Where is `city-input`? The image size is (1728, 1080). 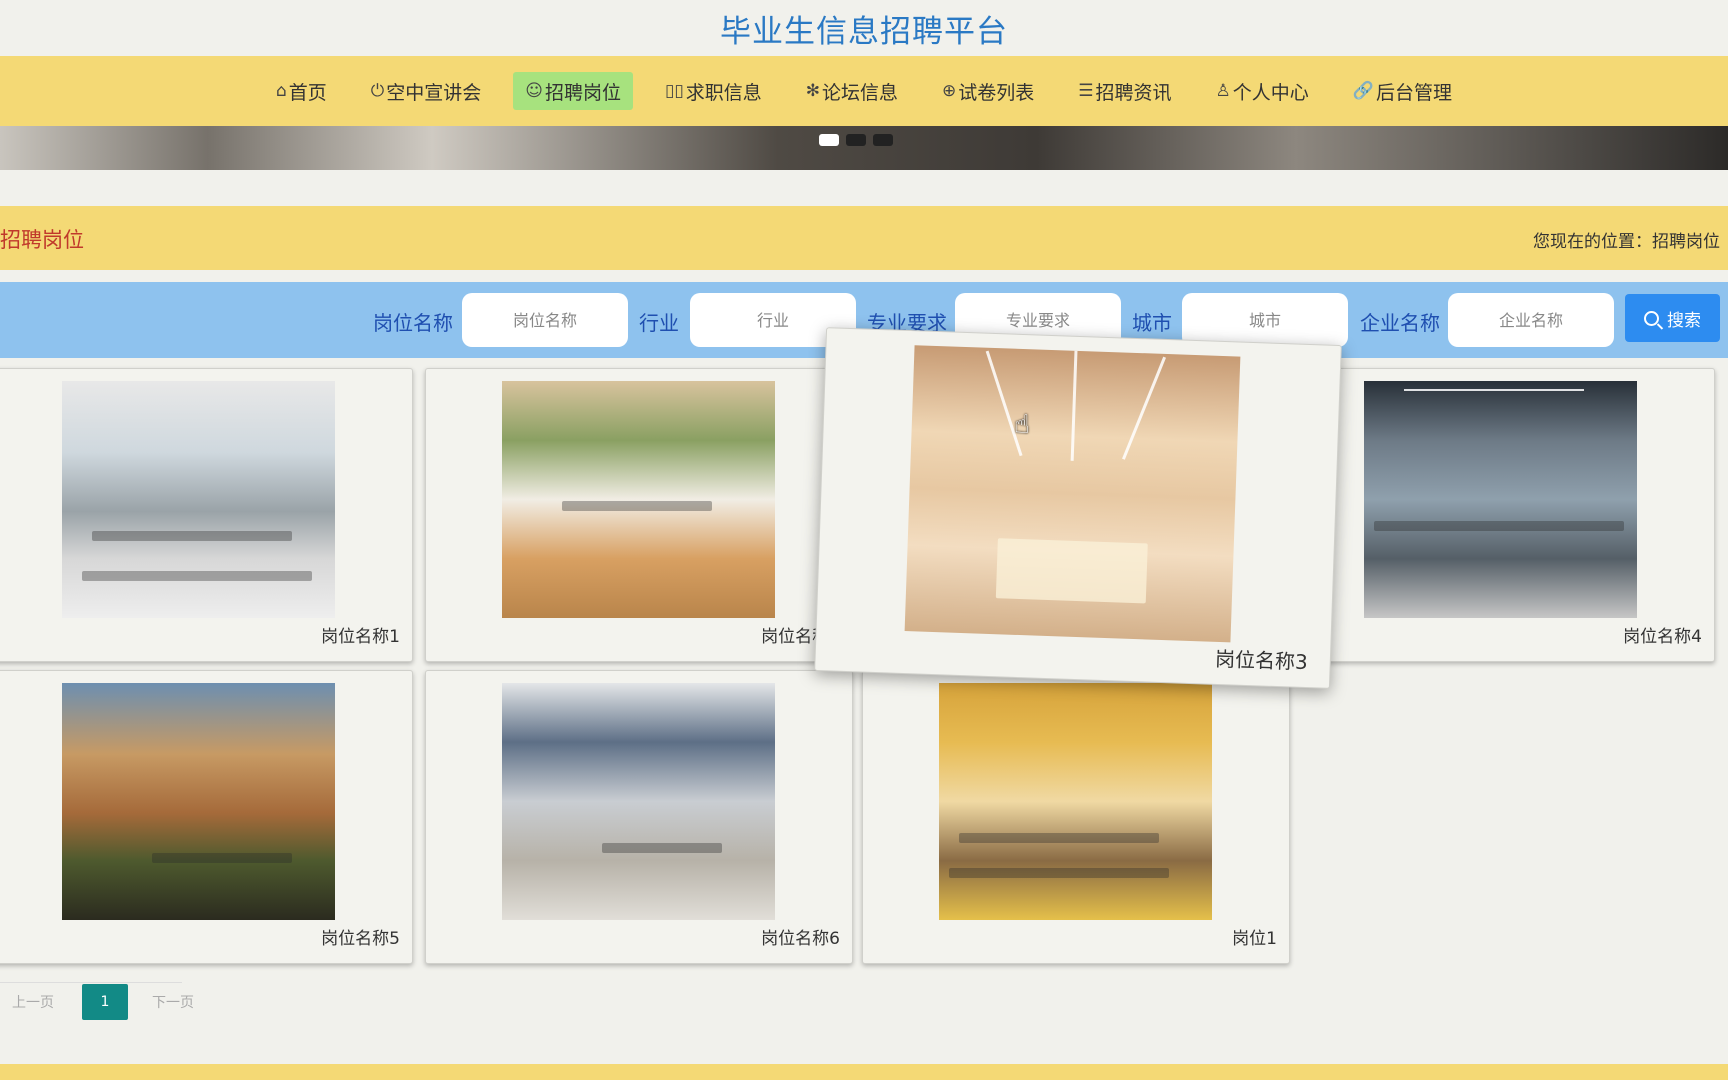
city-input is located at coordinates (1265, 320).